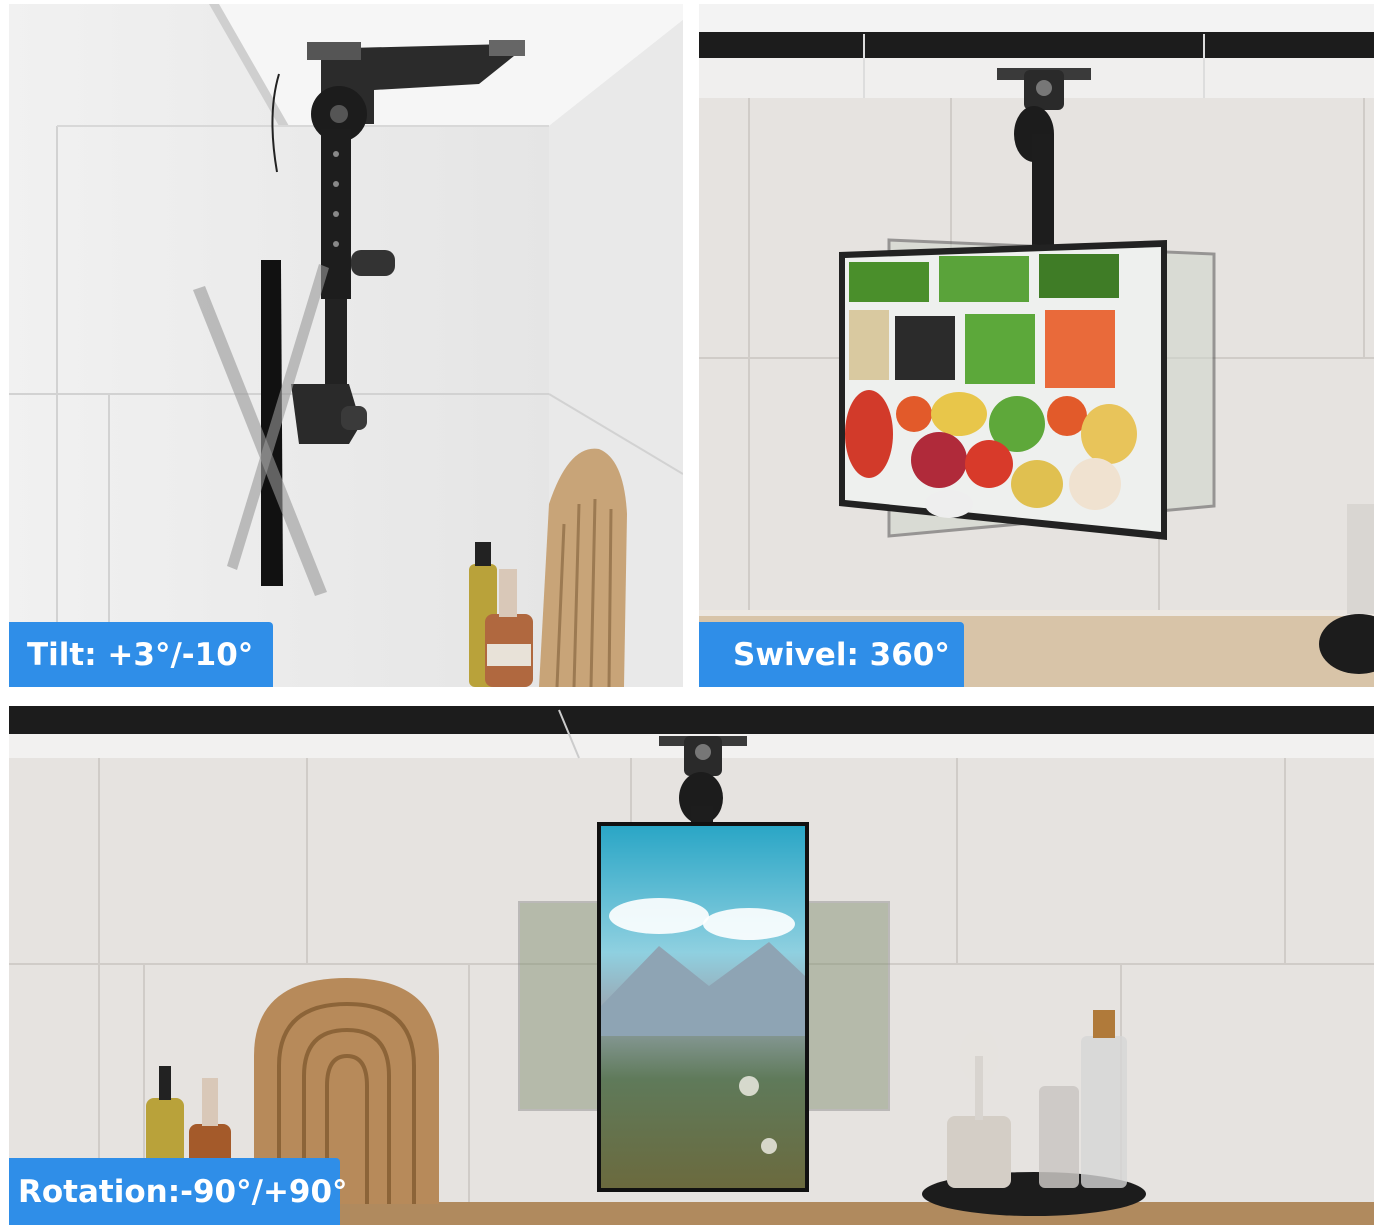  What do you see at coordinates (141, 654) in the screenshot?
I see `tilt-label: Tilt: +3°/-10°` at bounding box center [141, 654].